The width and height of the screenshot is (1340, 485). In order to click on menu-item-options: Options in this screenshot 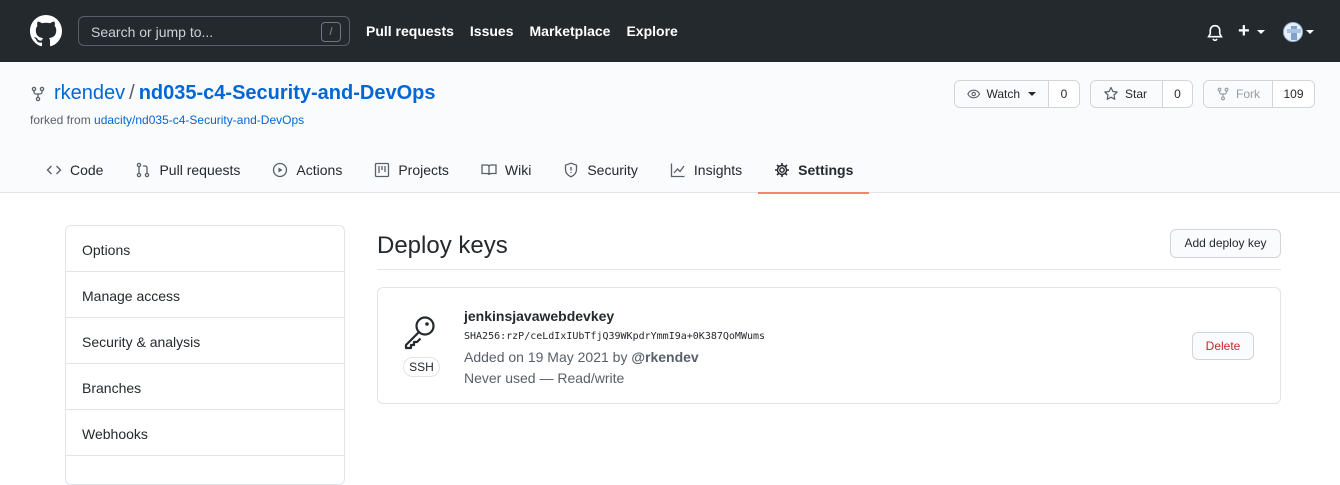, I will do `click(205, 249)`.